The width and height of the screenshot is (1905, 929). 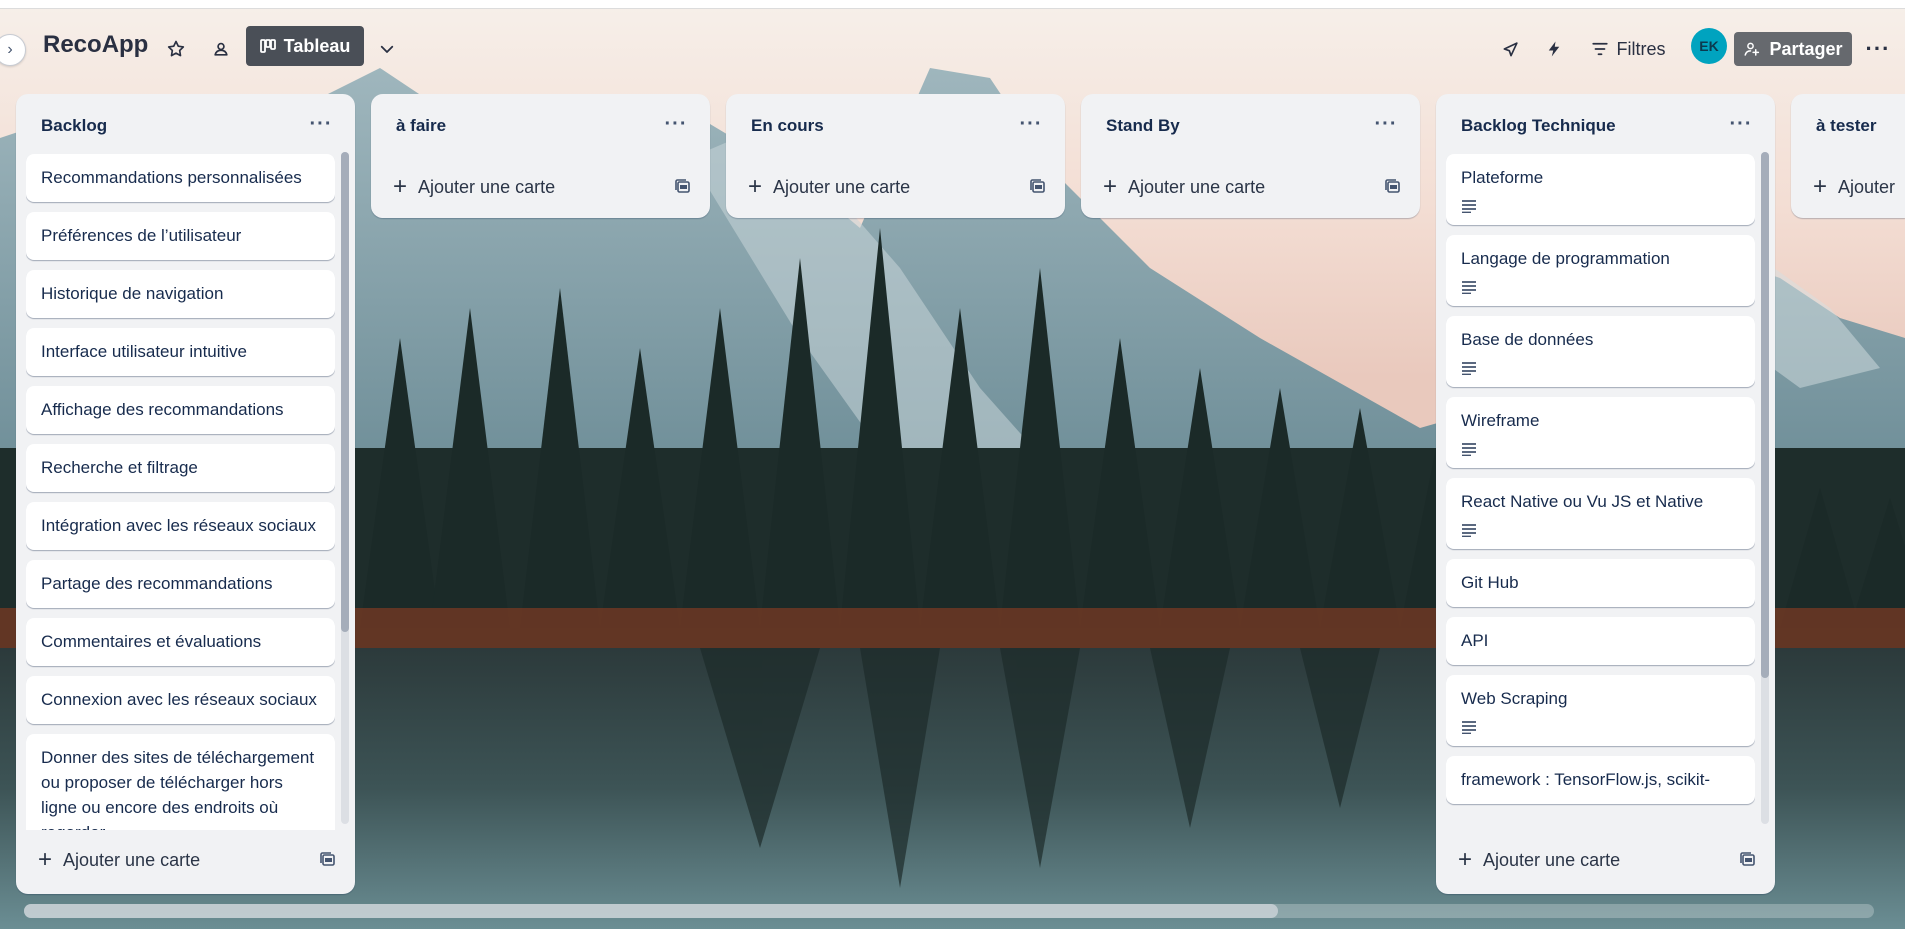 I want to click on card: Git Hub, so click(x=1600, y=583).